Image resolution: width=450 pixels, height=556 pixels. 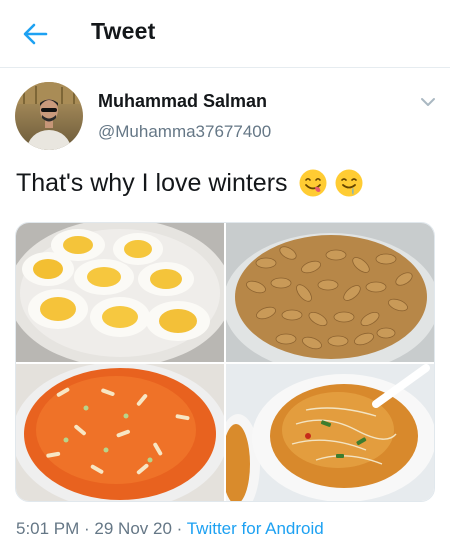 I want to click on avatar, so click(x=49, y=116).